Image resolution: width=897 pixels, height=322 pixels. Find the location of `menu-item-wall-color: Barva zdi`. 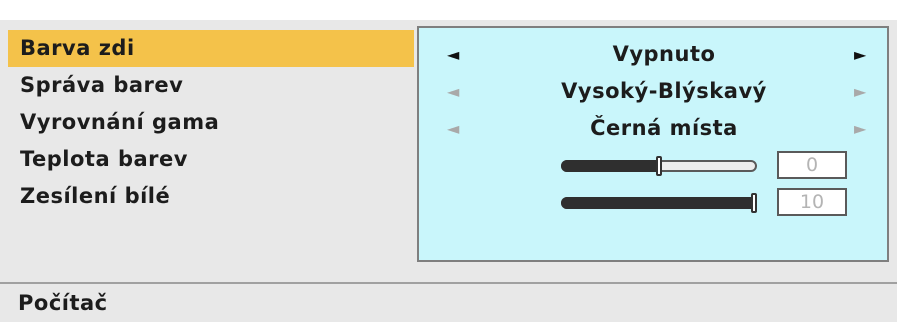

menu-item-wall-color: Barva zdi is located at coordinates (211, 48).